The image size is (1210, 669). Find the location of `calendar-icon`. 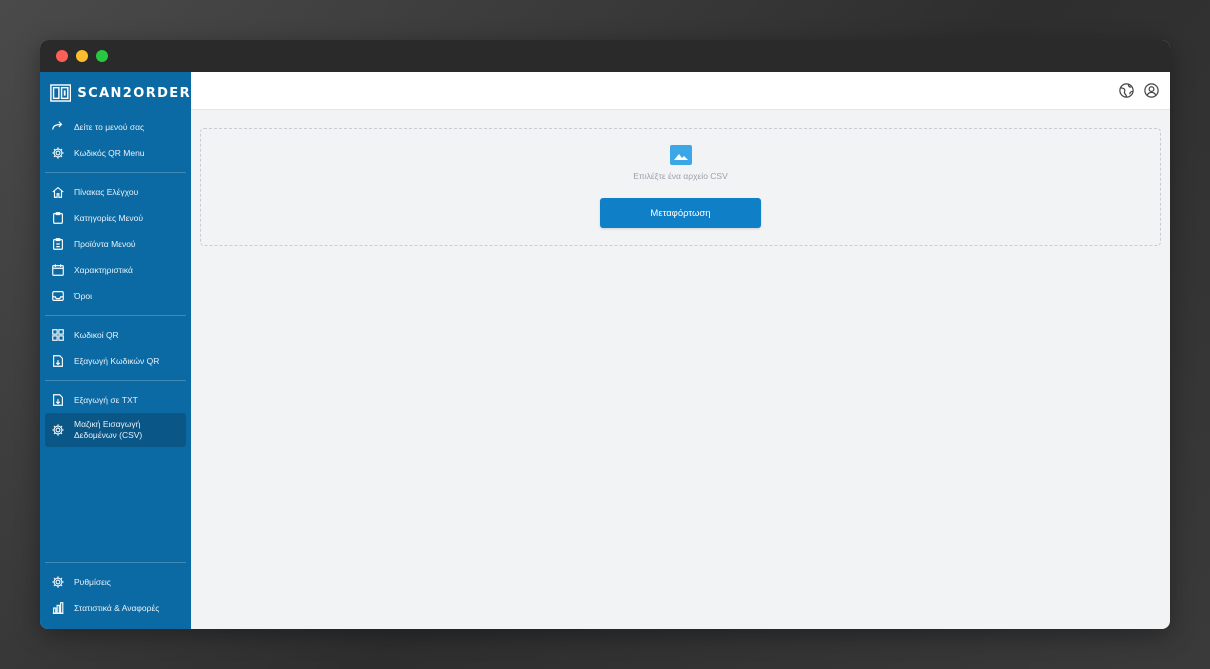

calendar-icon is located at coordinates (58, 270).